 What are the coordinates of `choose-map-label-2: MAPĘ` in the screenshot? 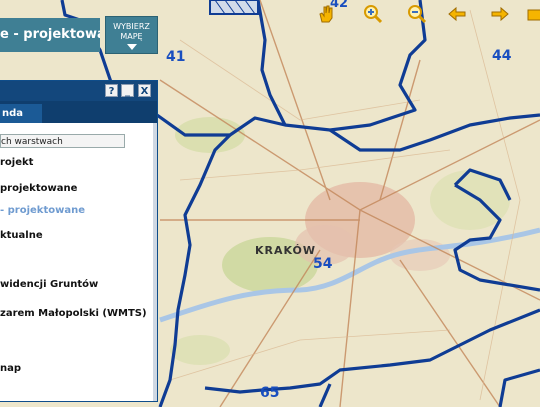 It's located at (131, 36).